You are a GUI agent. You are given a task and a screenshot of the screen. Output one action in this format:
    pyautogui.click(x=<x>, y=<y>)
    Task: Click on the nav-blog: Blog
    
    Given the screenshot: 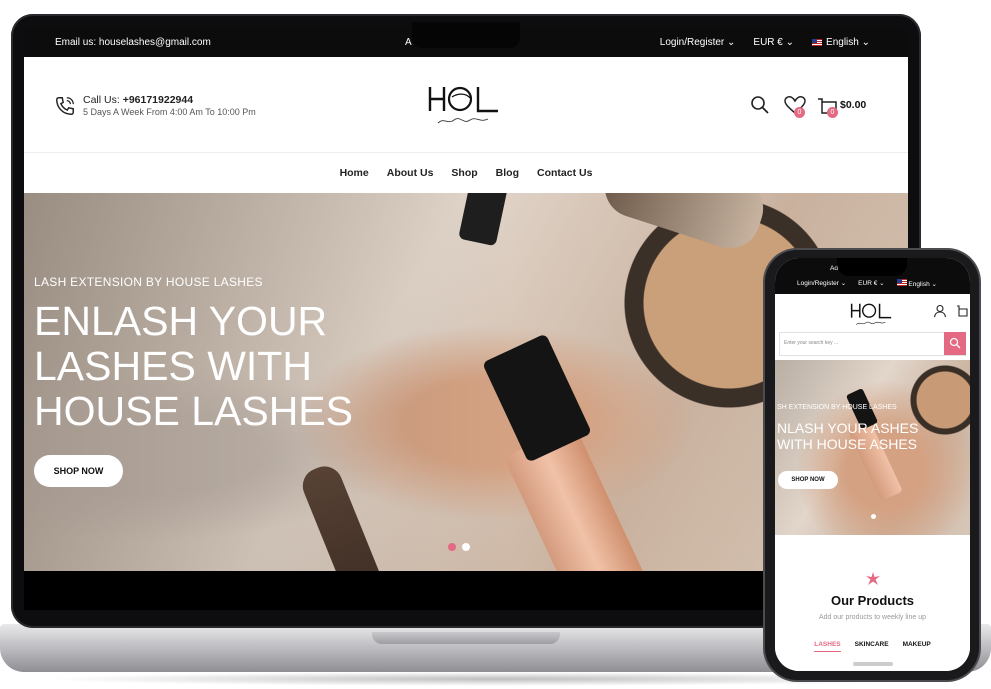 What is the action you would take?
    pyautogui.click(x=507, y=173)
    